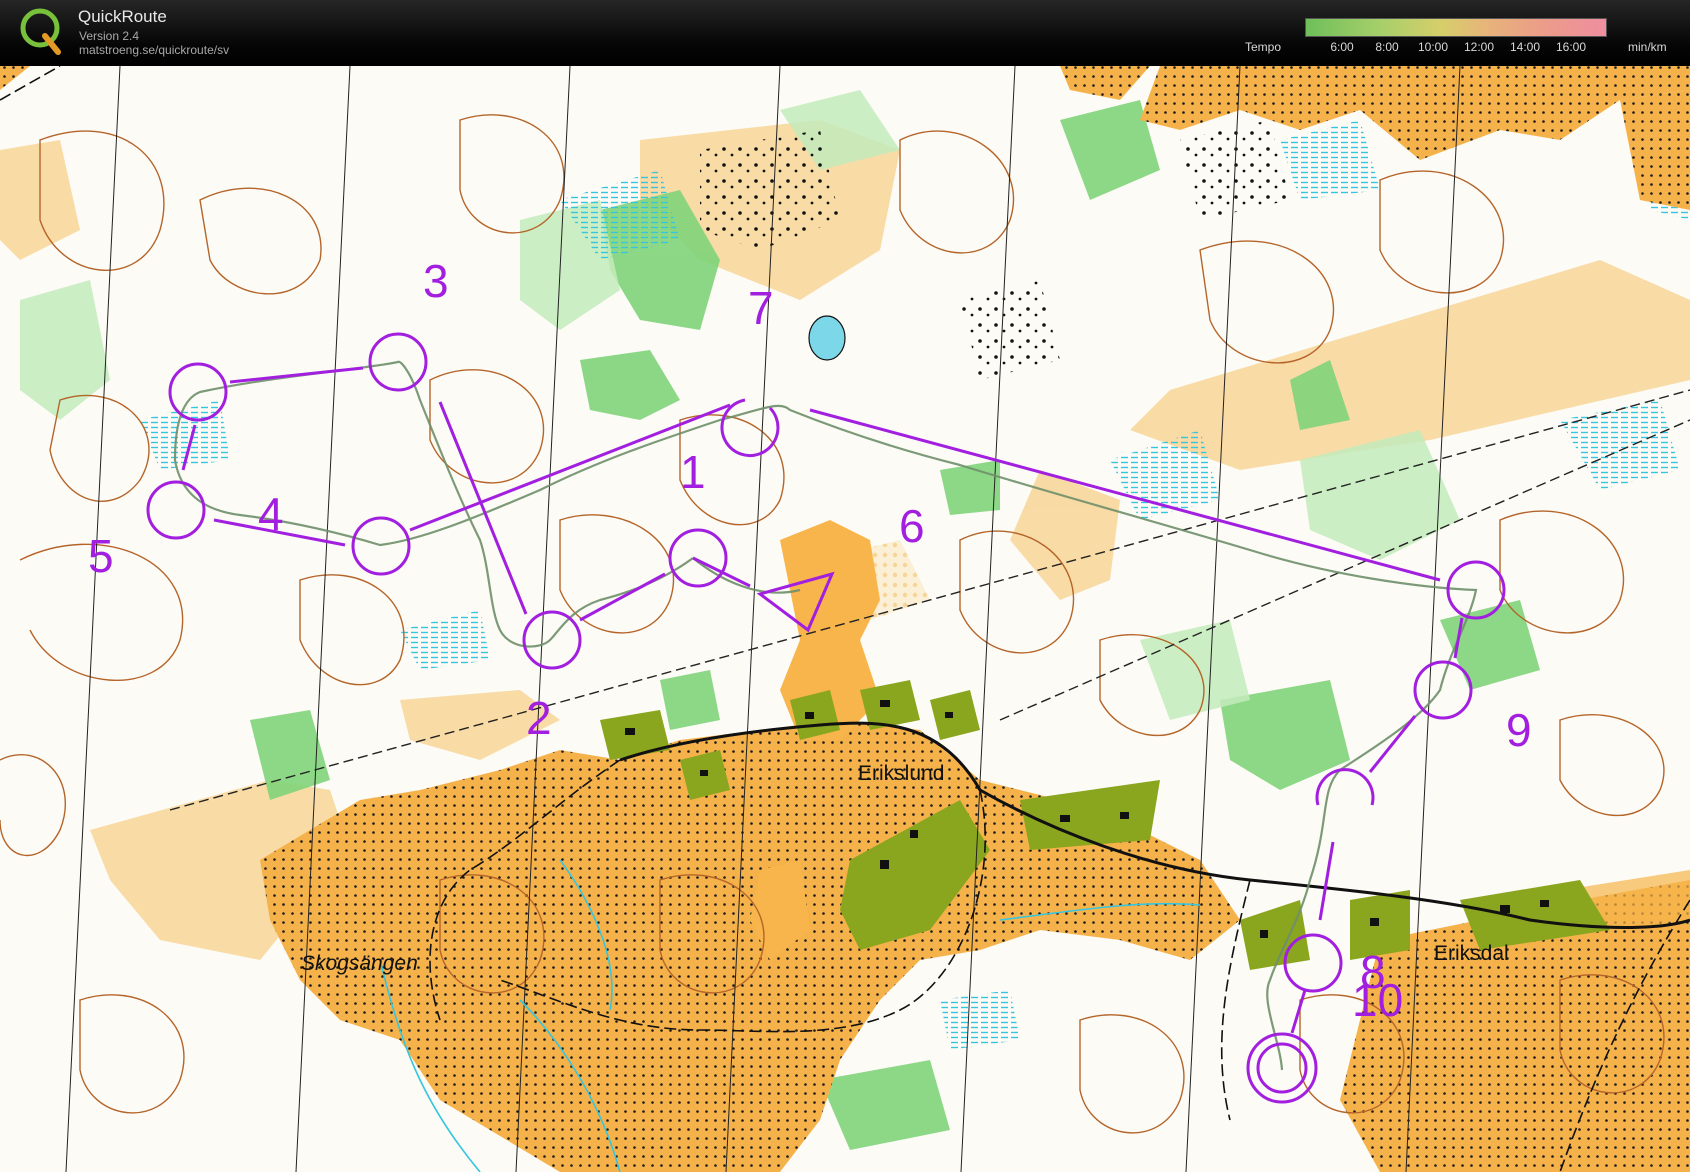  Describe the element at coordinates (539, 718) in the screenshot. I see `control-number: 2` at that location.